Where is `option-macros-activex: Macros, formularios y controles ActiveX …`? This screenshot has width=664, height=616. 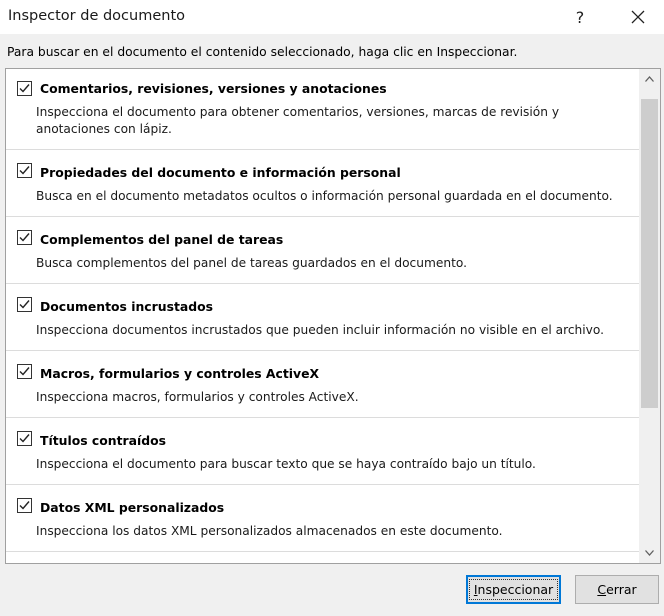
option-macros-activex: Macros, formularios y controles ActiveX … is located at coordinates (322, 384).